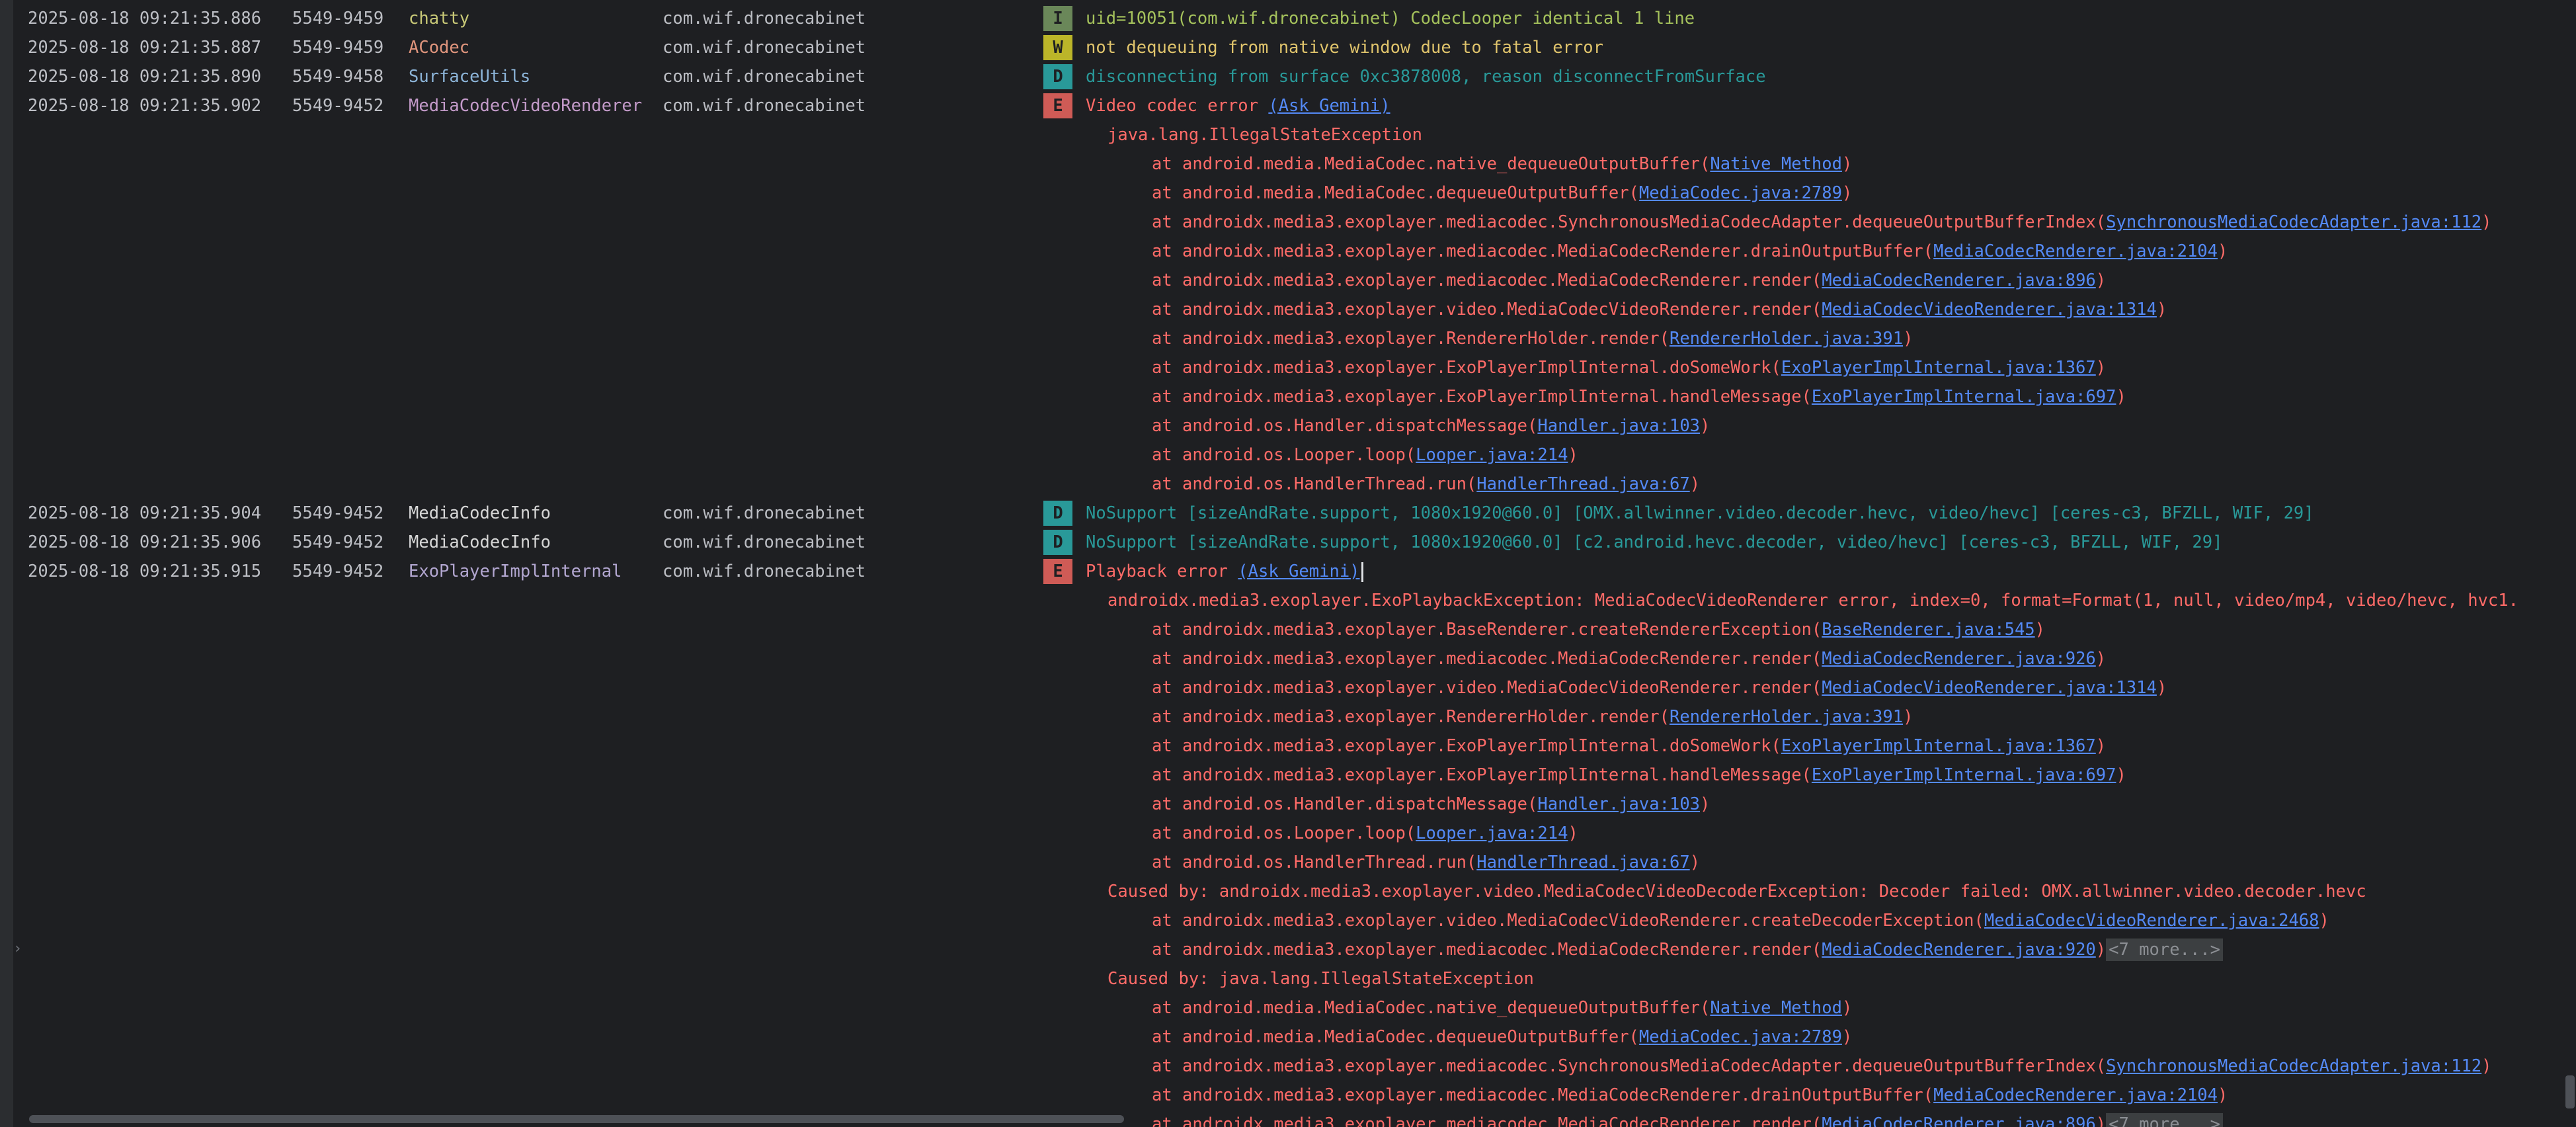 This screenshot has width=2576, height=1127. I want to click on horizontal-scrollbar, so click(576, 1119).